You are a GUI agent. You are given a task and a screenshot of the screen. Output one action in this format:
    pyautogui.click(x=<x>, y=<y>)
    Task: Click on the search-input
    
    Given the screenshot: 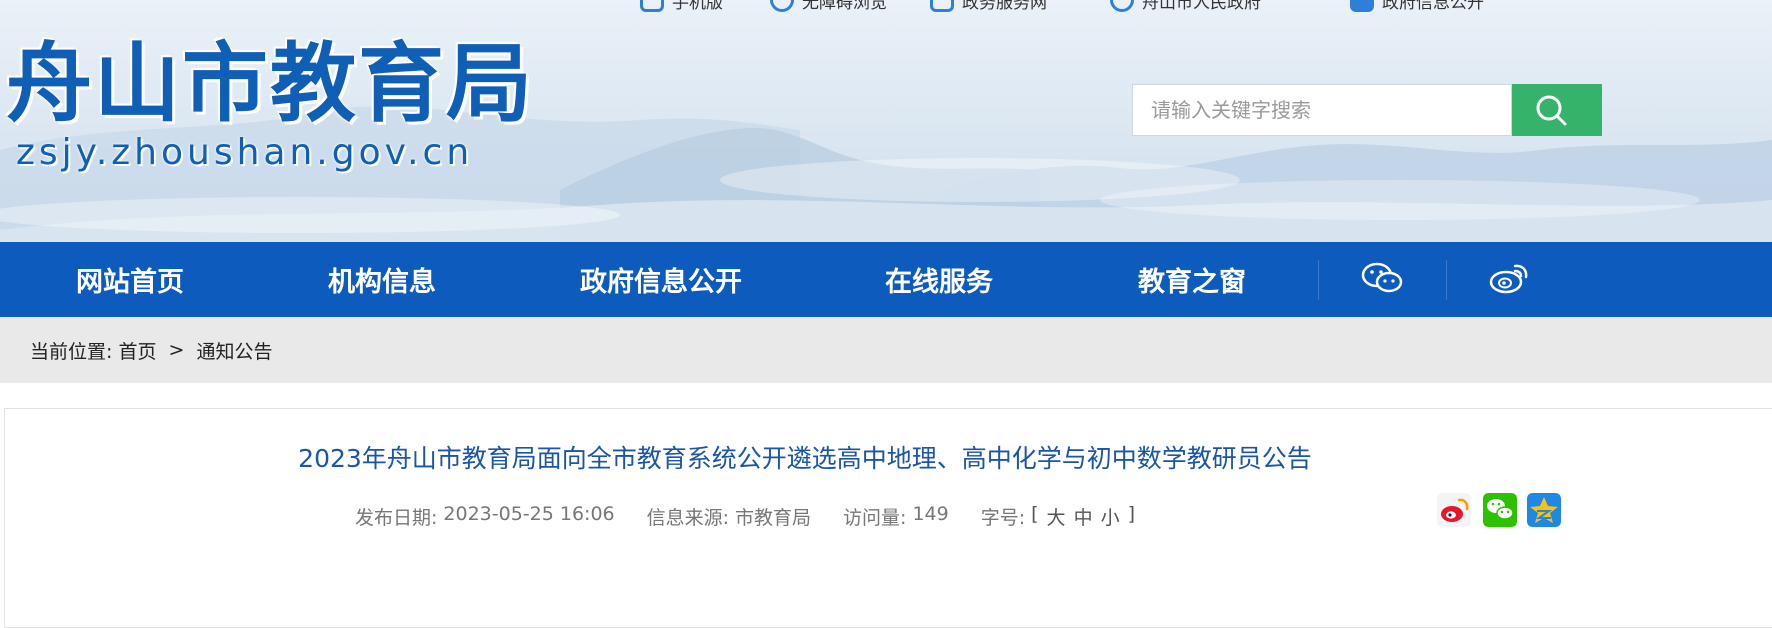 What is the action you would take?
    pyautogui.click(x=1322, y=110)
    